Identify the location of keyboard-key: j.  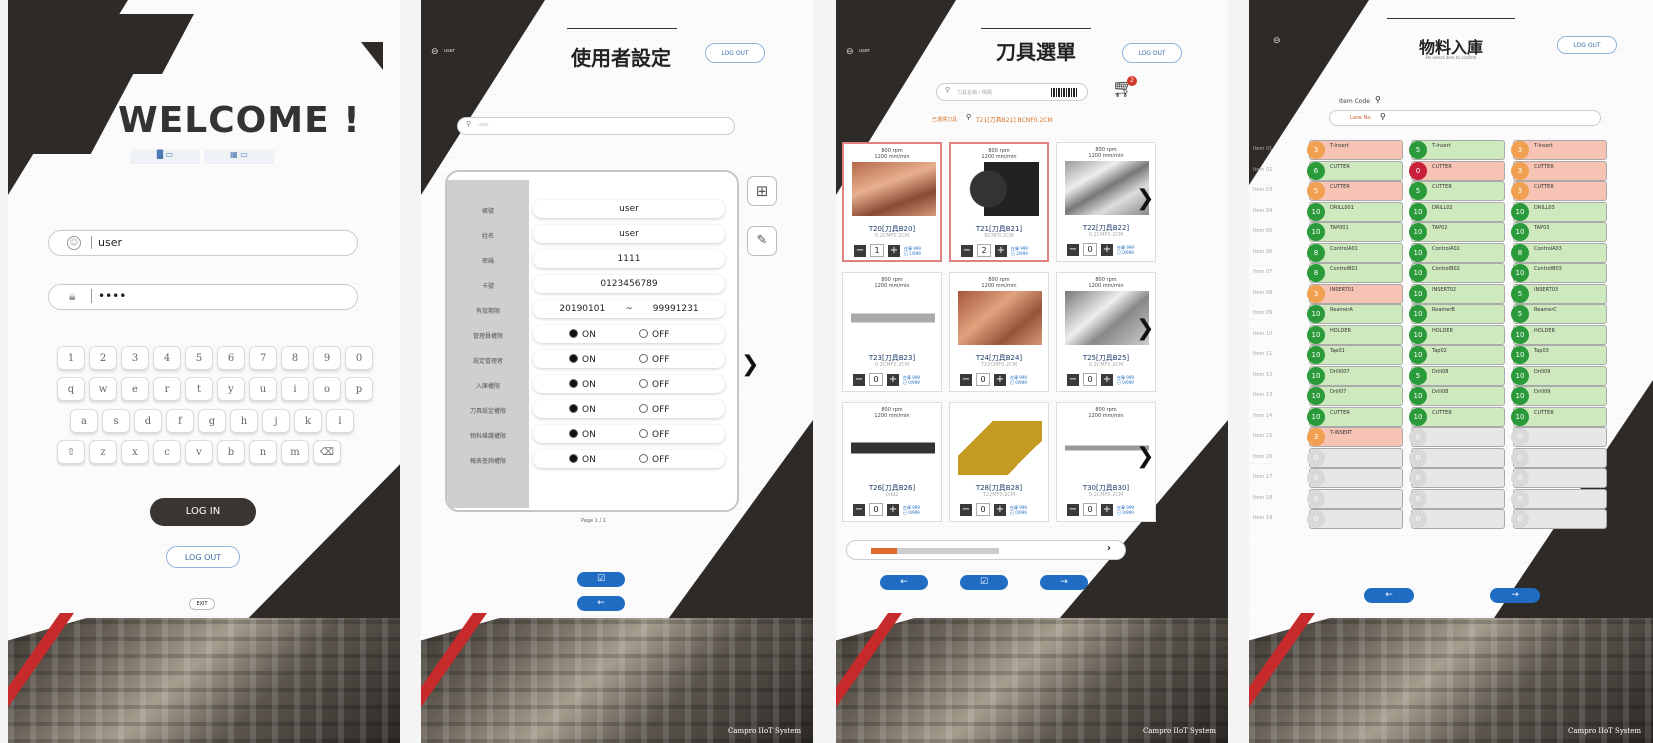
(276, 421).